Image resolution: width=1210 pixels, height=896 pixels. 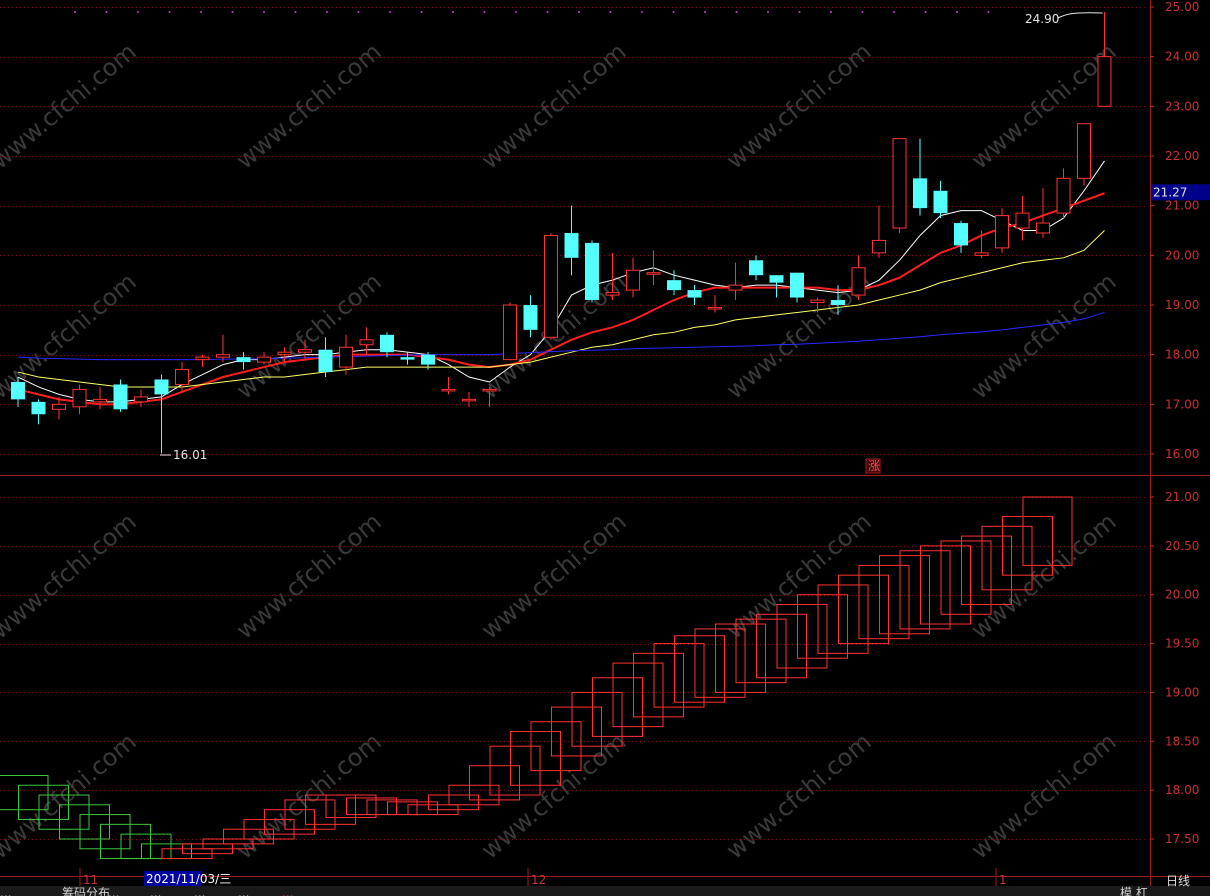 I want to click on lower-tick-label: 20.50, so click(x=1182, y=546).